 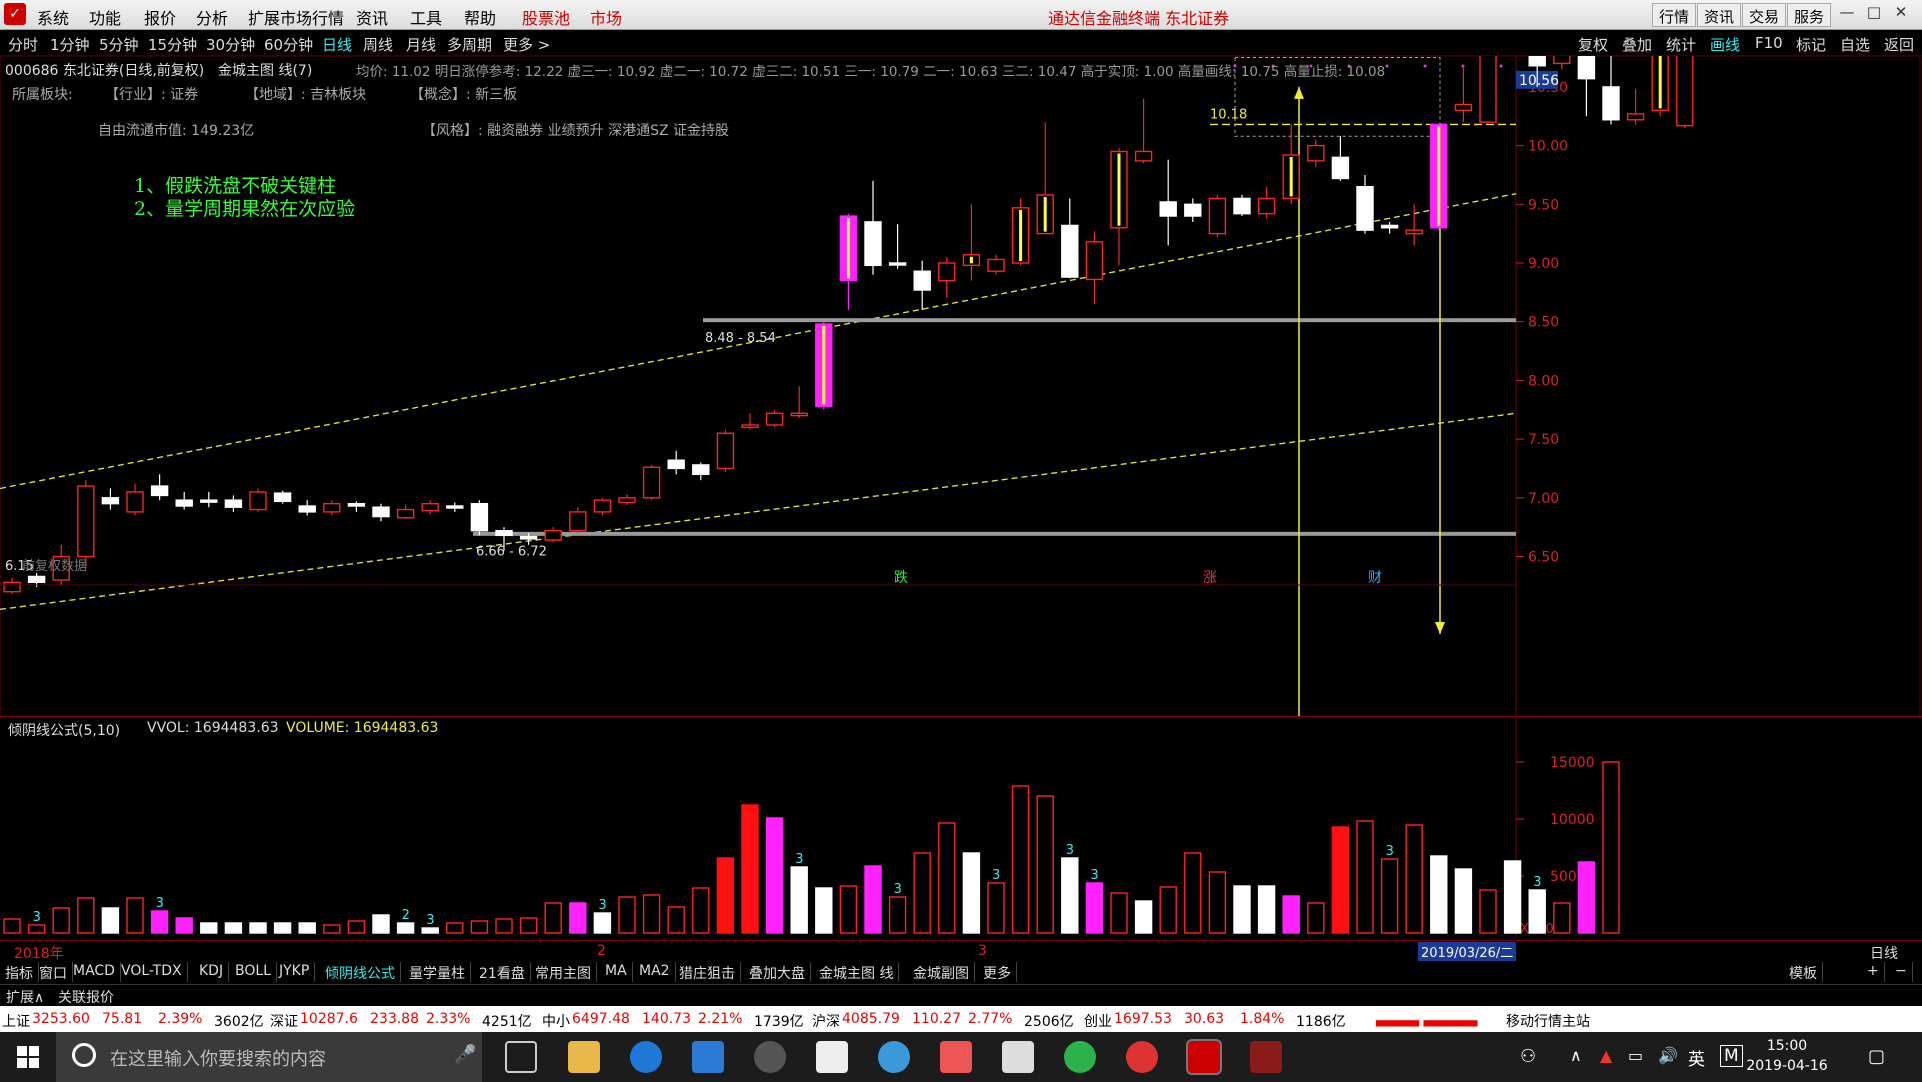 I want to click on wechat-icon, so click(x=1080, y=1057).